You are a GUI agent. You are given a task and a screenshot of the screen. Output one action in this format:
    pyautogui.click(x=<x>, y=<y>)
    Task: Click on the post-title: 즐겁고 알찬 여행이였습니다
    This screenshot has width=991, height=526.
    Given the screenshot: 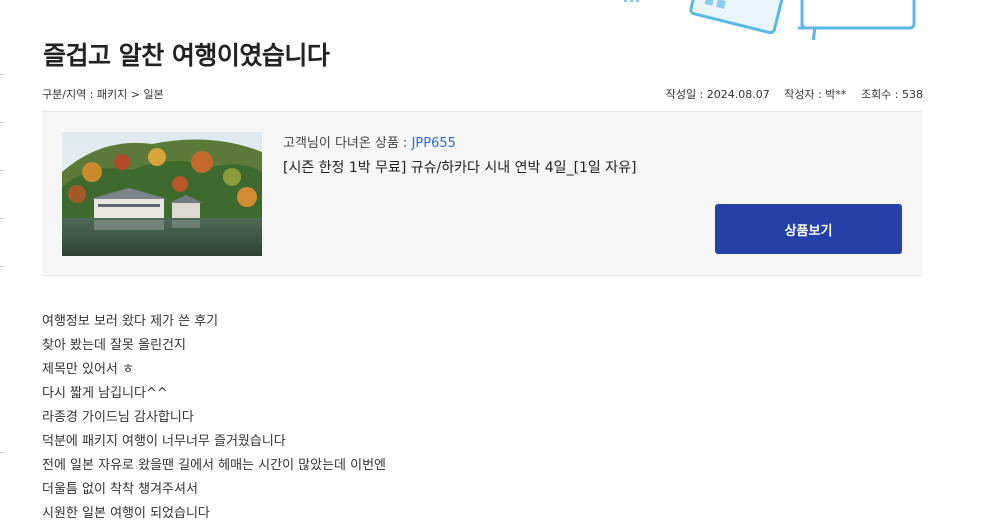 What is the action you would take?
    pyautogui.click(x=186, y=55)
    